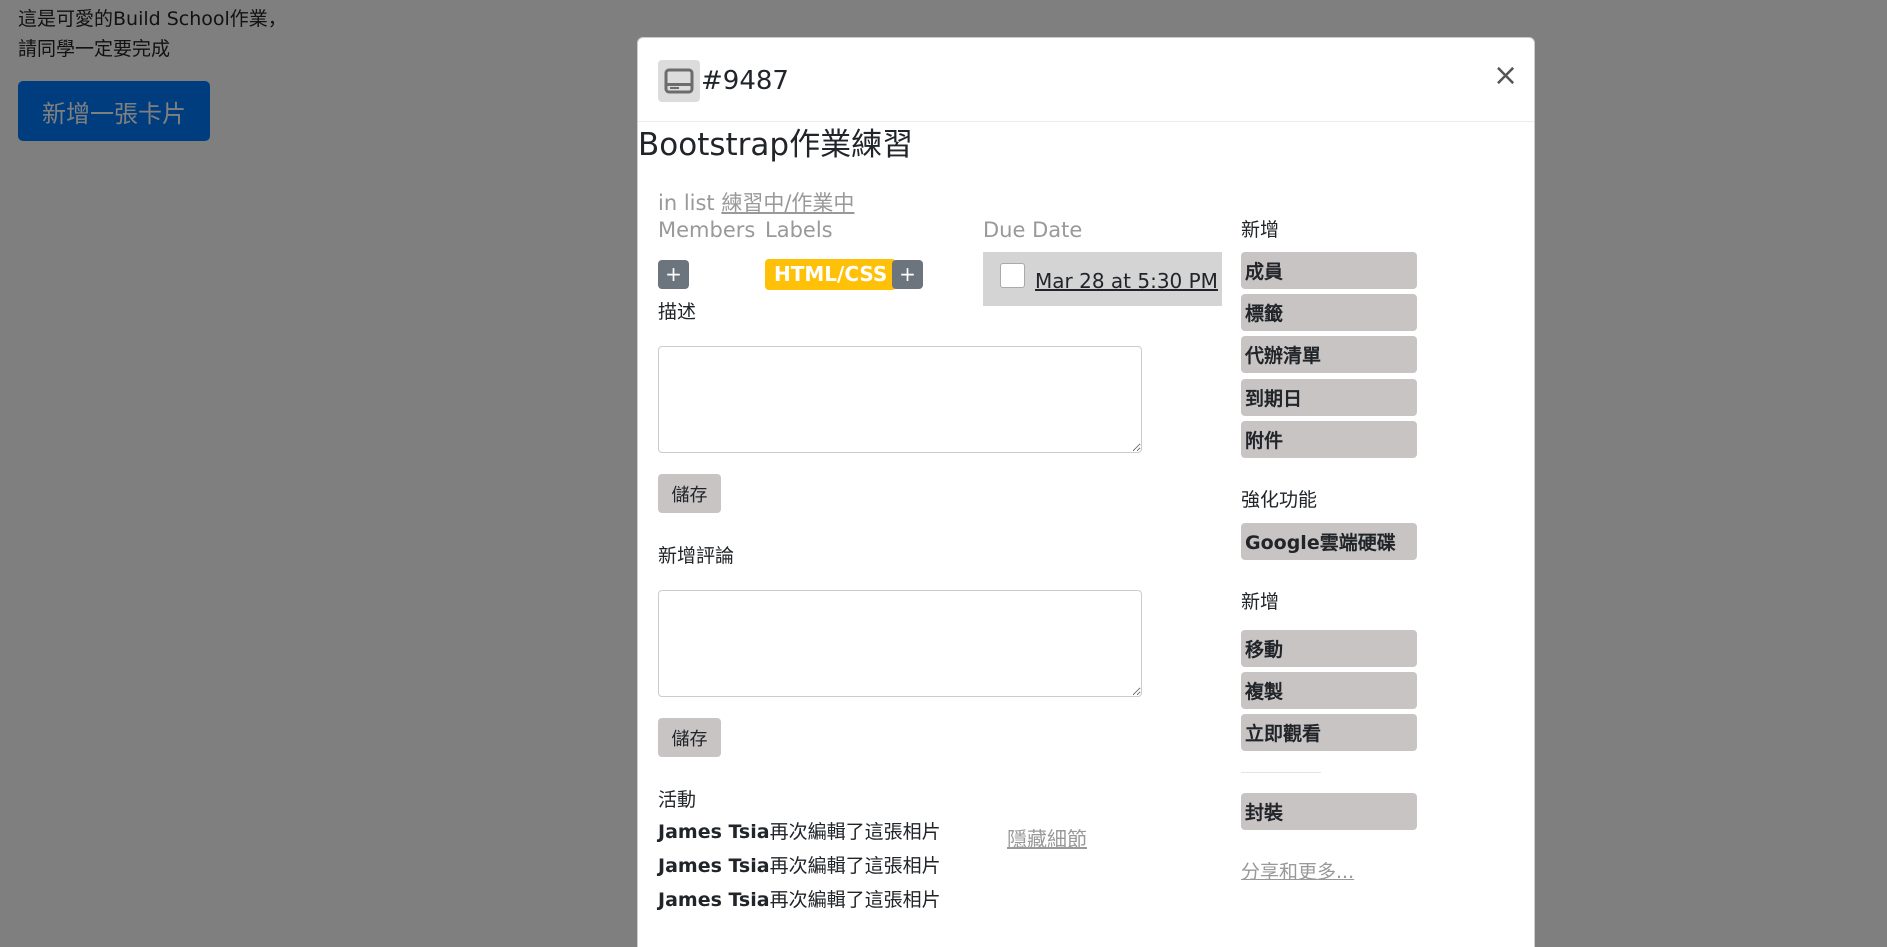 This screenshot has height=947, width=1887. What do you see at coordinates (1047, 839) in the screenshot?
I see `hide-details-link: 隱藏細節` at bounding box center [1047, 839].